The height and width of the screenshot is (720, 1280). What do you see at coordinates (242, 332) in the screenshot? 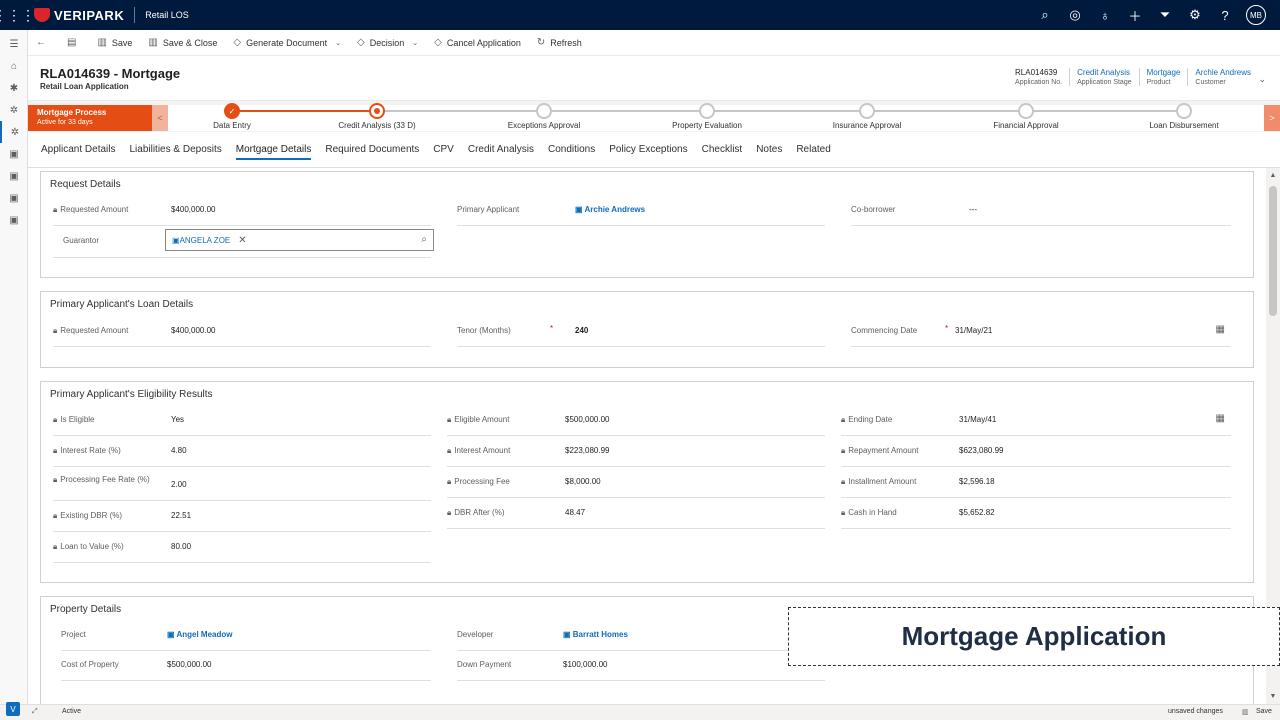
I see `field-requested-amount: 🔒︎ Requested Amount $400,000.00` at bounding box center [242, 332].